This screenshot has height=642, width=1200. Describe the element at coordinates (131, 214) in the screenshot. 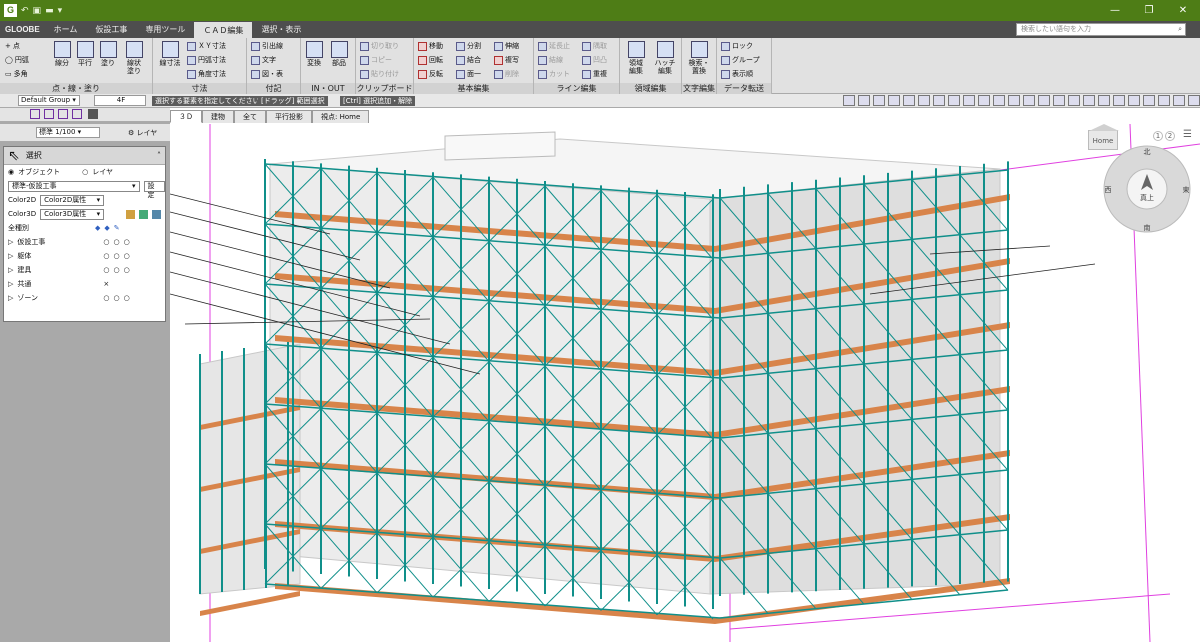

I see `light-icon` at that location.